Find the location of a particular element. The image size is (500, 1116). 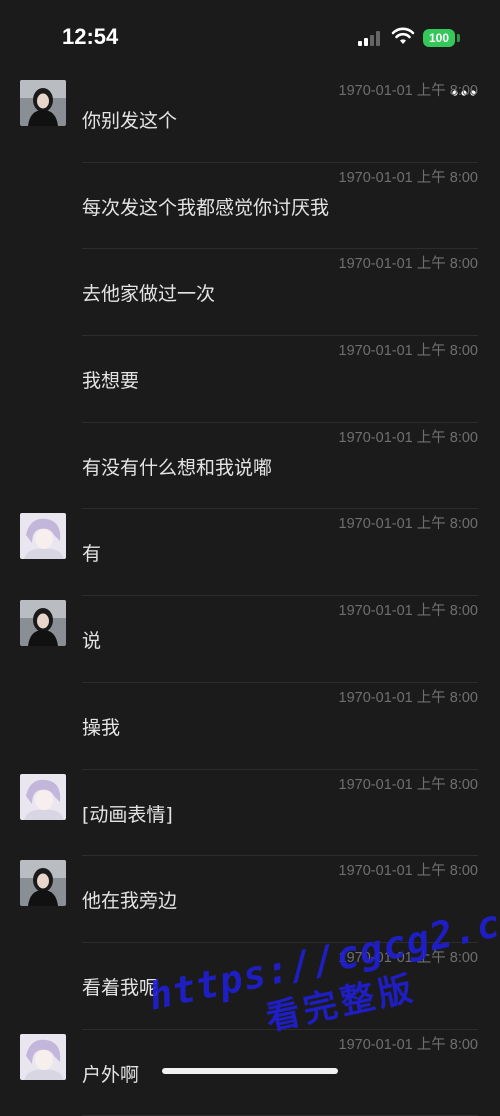

message-text: 他在我旁边 is located at coordinates (130, 901).